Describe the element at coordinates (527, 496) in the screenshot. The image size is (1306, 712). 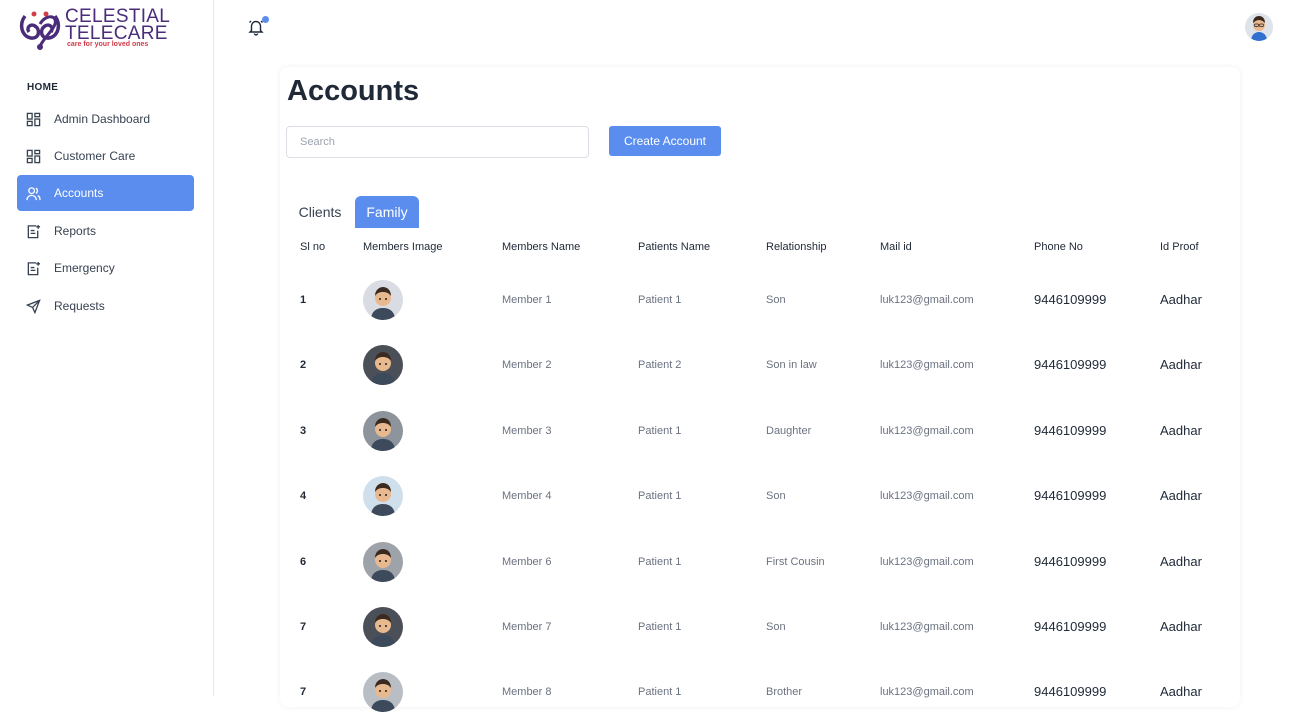
I see `cell-member-name: Member 4` at that location.